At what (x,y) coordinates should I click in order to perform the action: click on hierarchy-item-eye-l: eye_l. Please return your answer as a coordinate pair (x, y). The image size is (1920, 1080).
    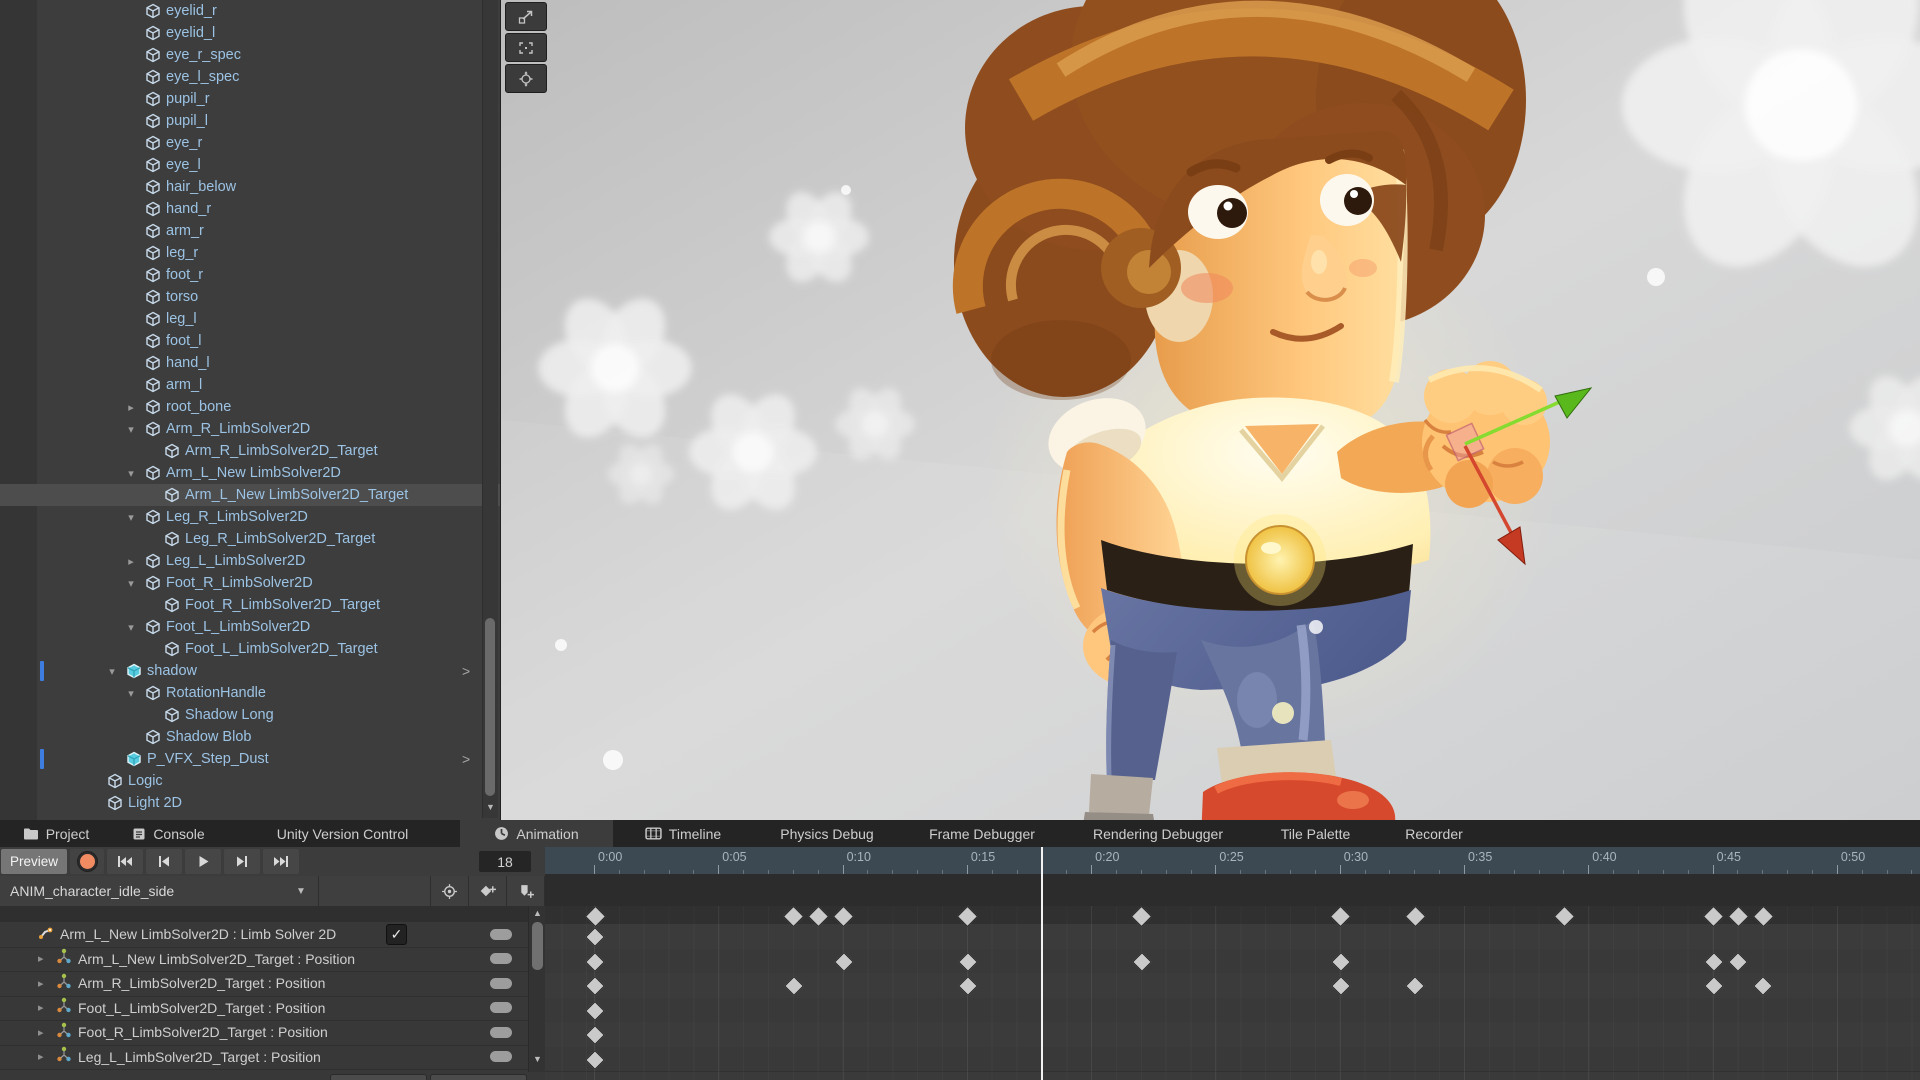
    Looking at the image, I should click on (250, 165).